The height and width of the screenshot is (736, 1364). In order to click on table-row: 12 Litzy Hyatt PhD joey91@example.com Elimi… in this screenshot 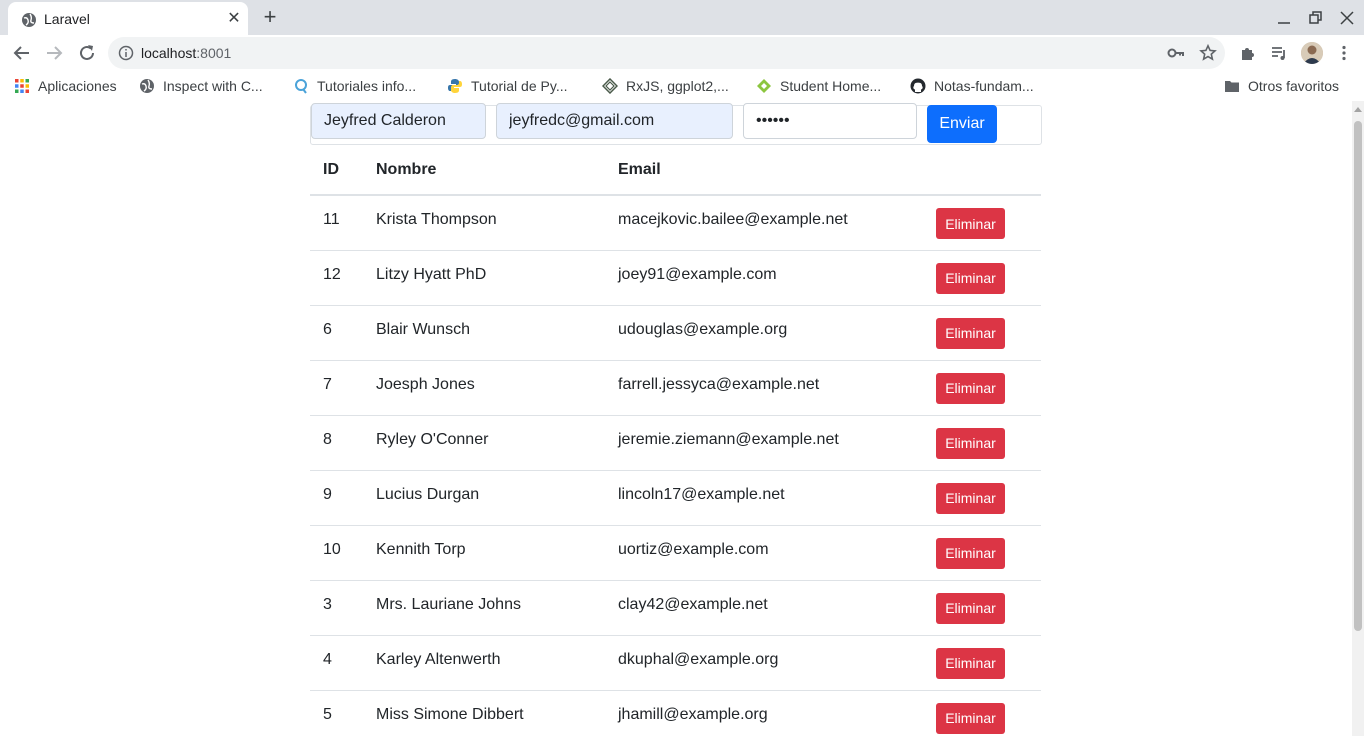, I will do `click(675, 278)`.